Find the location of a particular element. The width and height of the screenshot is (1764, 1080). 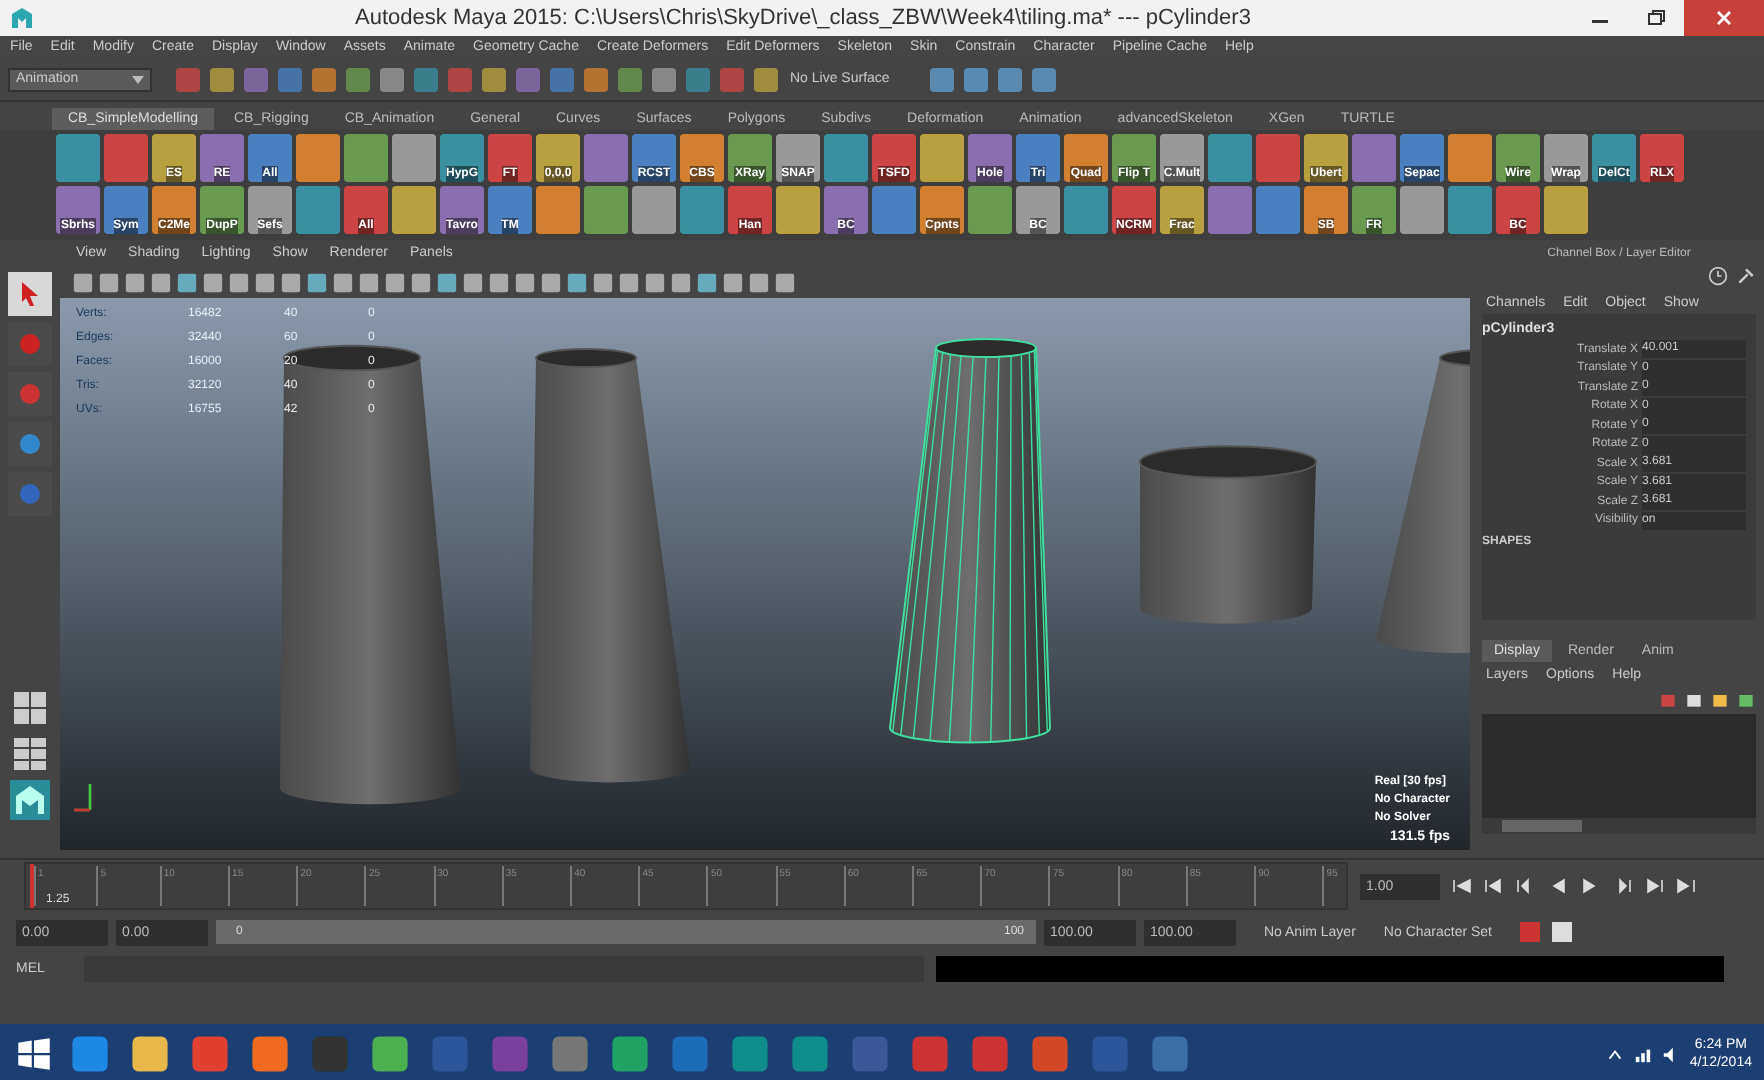

current-time-marker is located at coordinates (31, 886).